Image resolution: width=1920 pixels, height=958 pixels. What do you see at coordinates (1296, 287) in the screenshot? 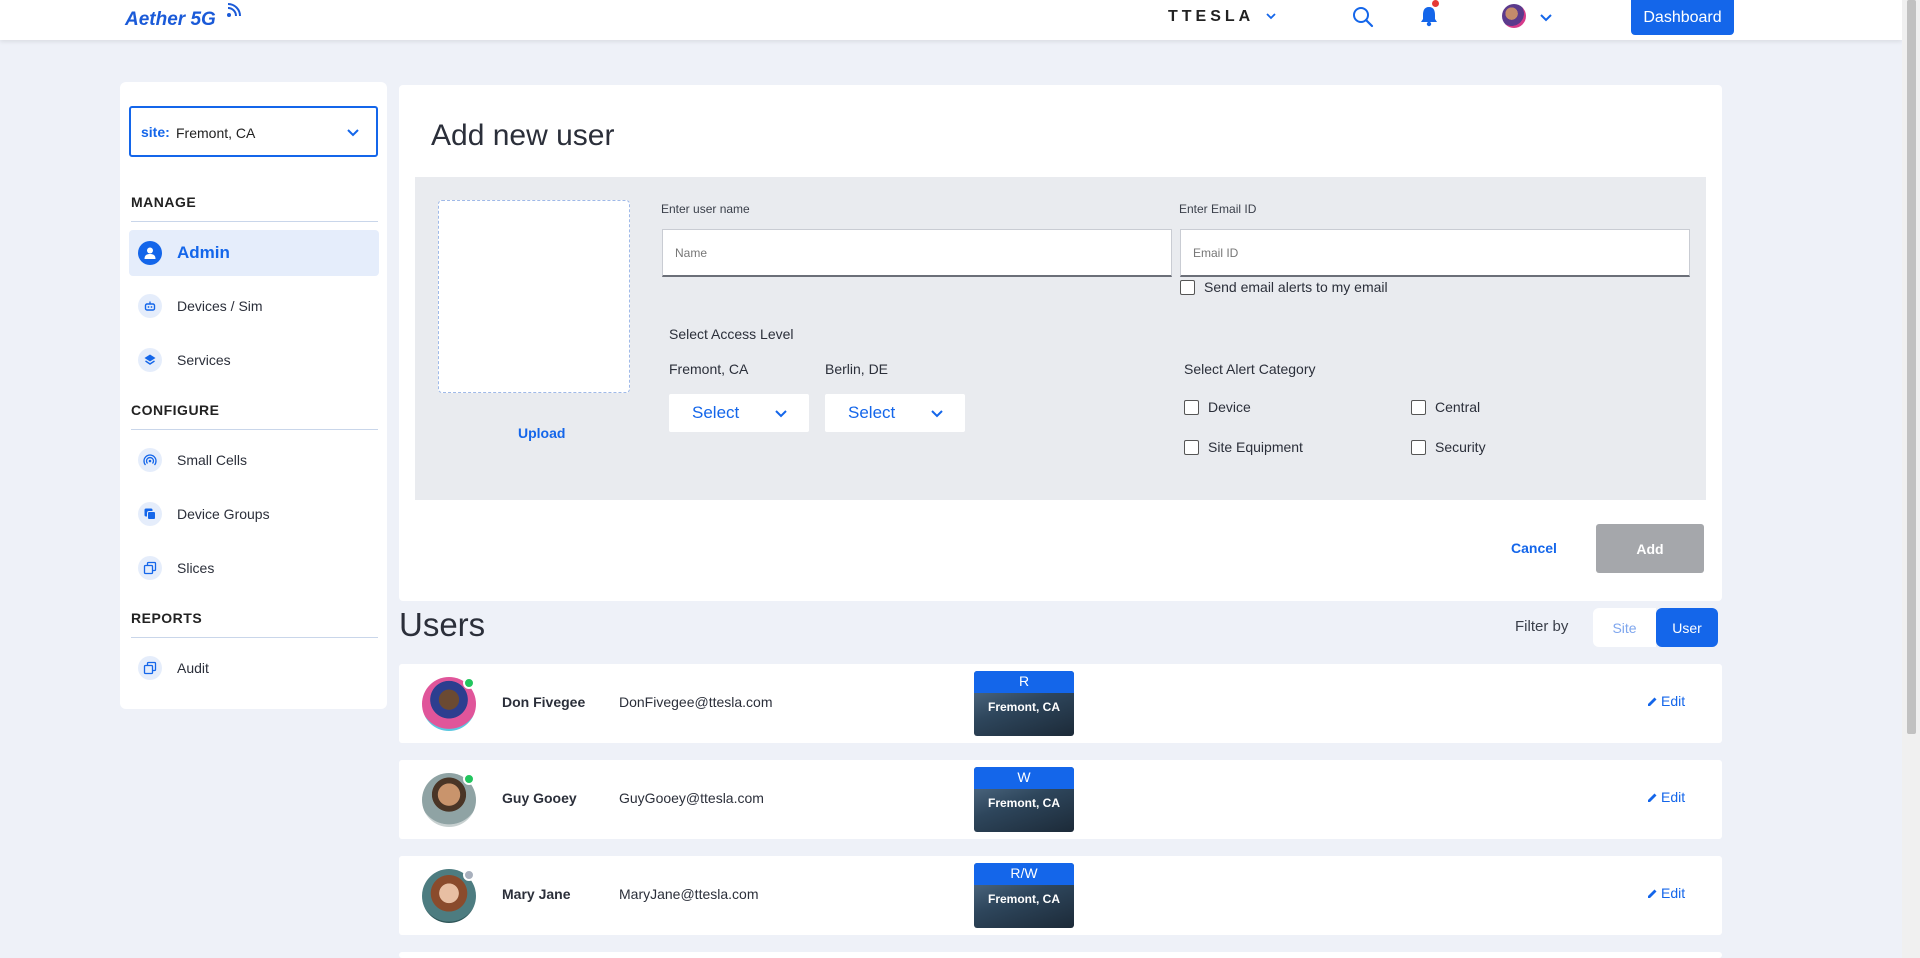
I see `email-alerts-label: Send email alerts to my email` at bounding box center [1296, 287].